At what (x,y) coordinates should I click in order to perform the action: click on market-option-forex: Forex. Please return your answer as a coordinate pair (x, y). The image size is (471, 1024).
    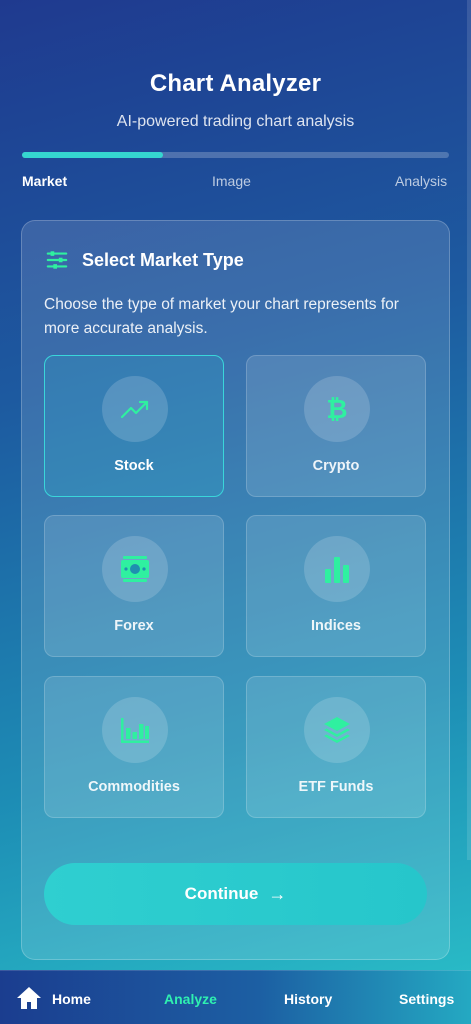
    Looking at the image, I should click on (134, 586).